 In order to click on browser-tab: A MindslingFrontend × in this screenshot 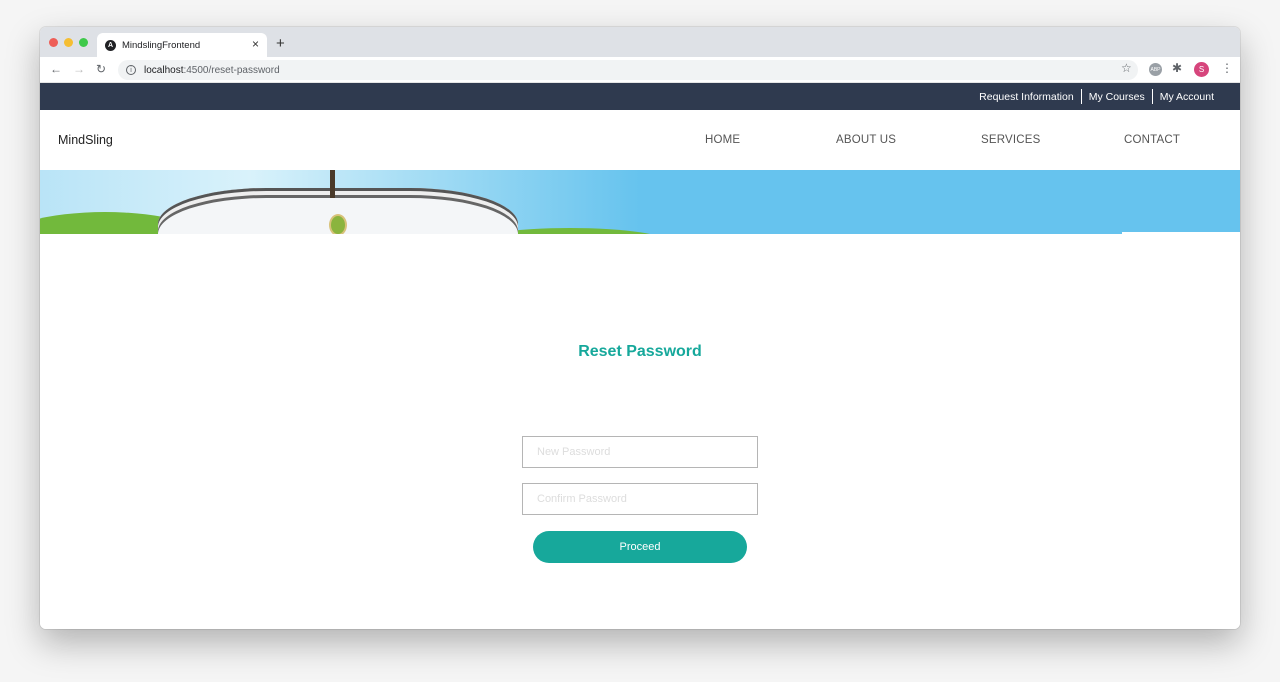, I will do `click(182, 45)`.